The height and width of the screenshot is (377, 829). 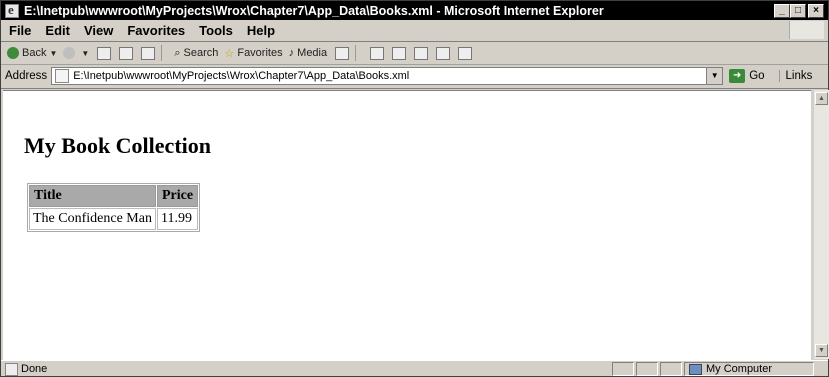 What do you see at coordinates (821, 350) in the screenshot?
I see `scroll-down-icon: ▼` at bounding box center [821, 350].